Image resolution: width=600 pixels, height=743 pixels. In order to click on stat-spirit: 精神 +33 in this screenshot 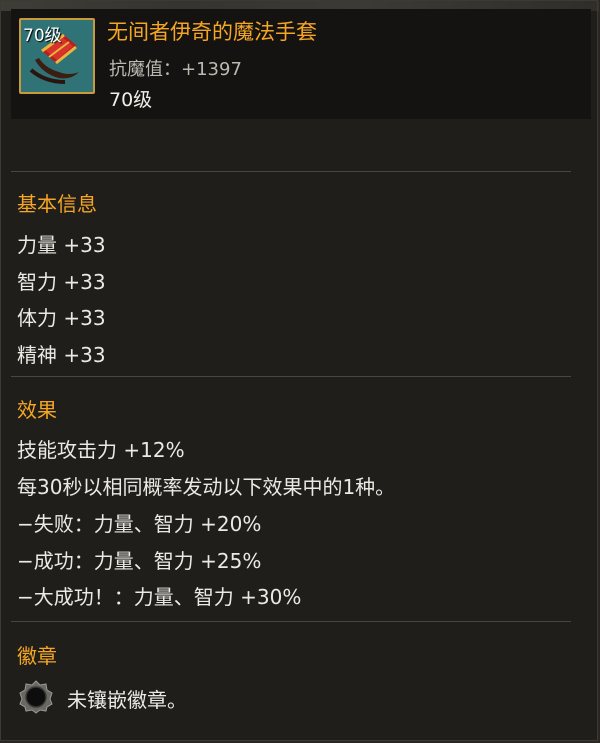, I will do `click(61, 355)`.